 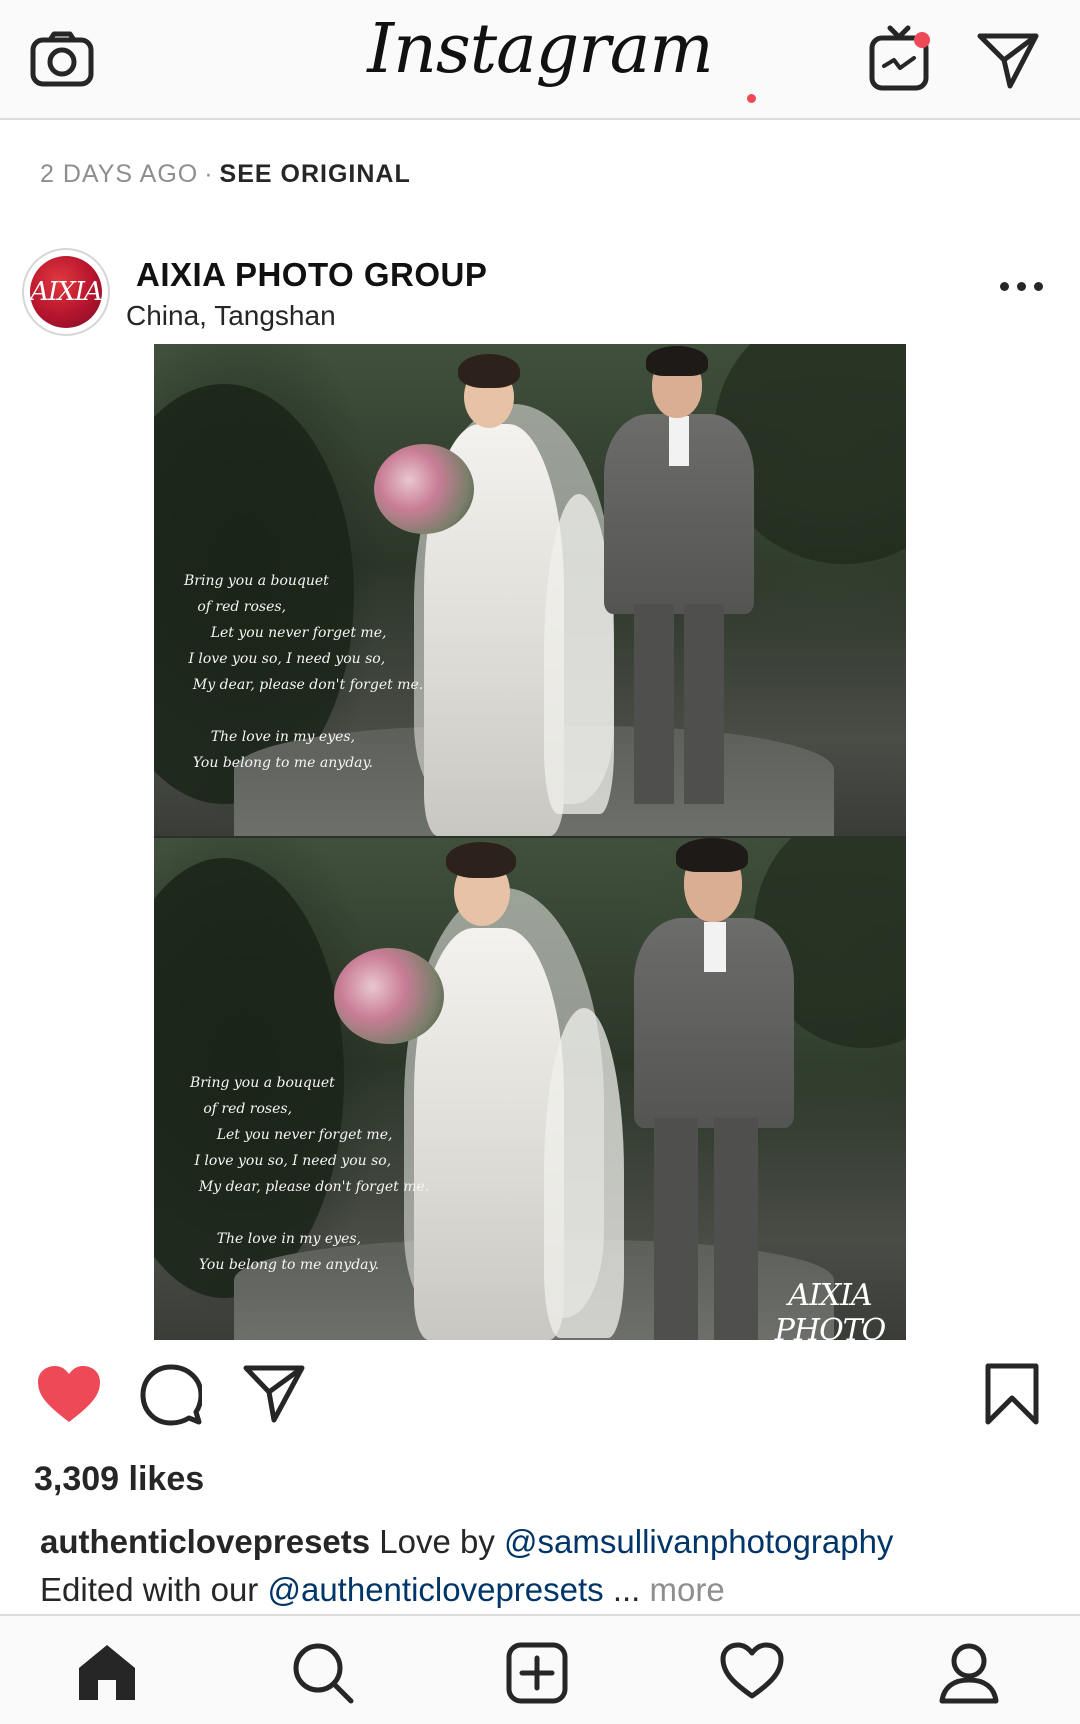 I want to click on new-post-icon, so click(x=537, y=1675).